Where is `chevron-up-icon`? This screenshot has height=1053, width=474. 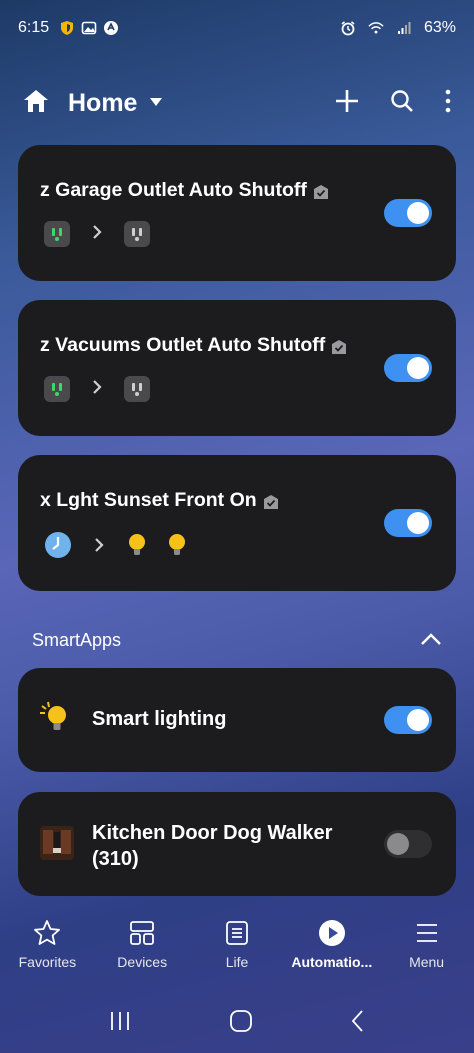 chevron-up-icon is located at coordinates (431, 640).